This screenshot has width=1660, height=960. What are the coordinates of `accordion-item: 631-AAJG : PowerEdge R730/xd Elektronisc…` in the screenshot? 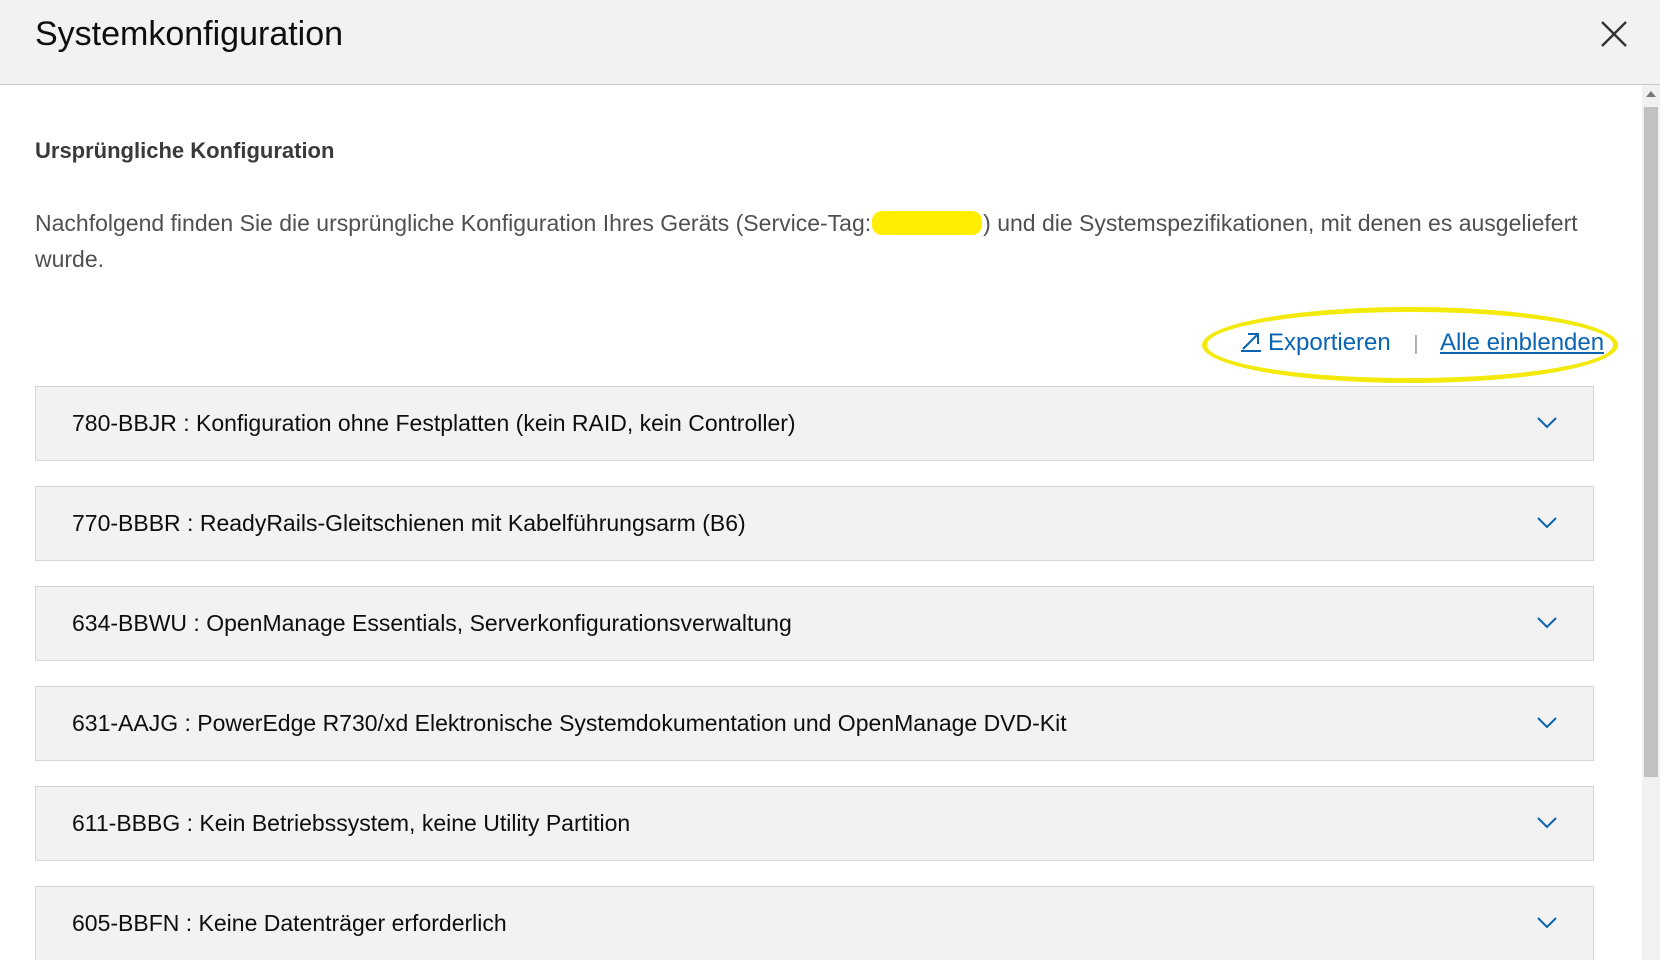 It's located at (814, 723).